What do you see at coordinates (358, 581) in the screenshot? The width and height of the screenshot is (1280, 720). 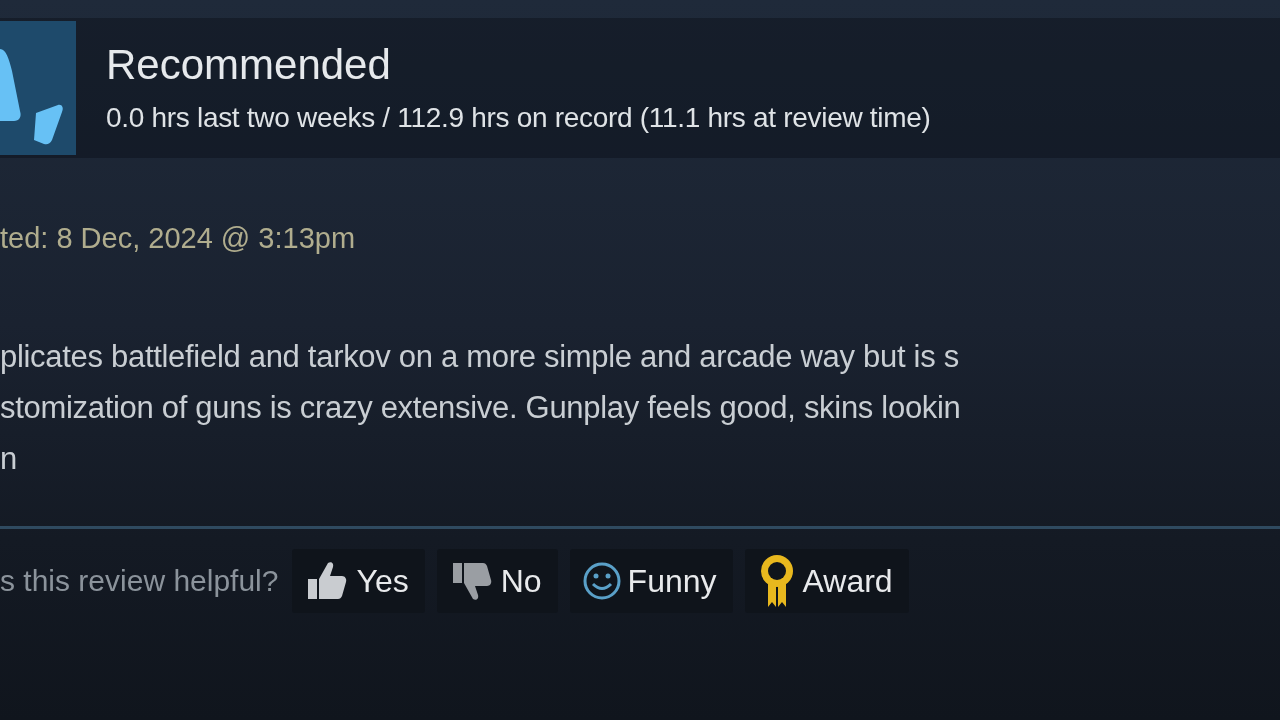 I see `yes-vote-button: Yes` at bounding box center [358, 581].